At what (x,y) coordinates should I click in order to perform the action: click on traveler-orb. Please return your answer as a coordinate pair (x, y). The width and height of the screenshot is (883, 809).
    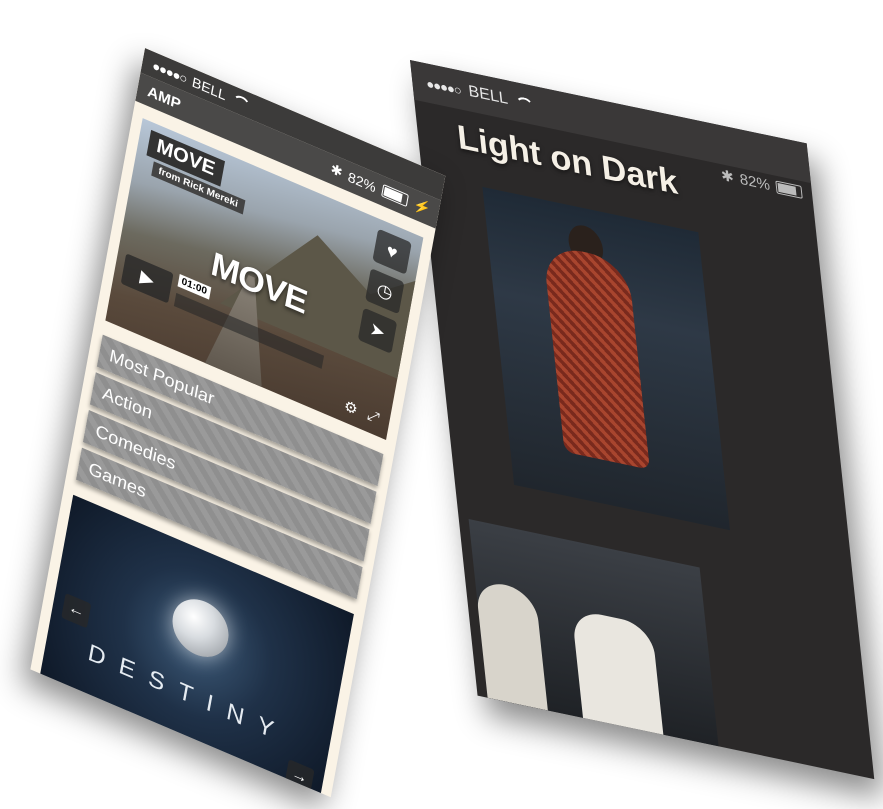
    Looking at the image, I should click on (200, 628).